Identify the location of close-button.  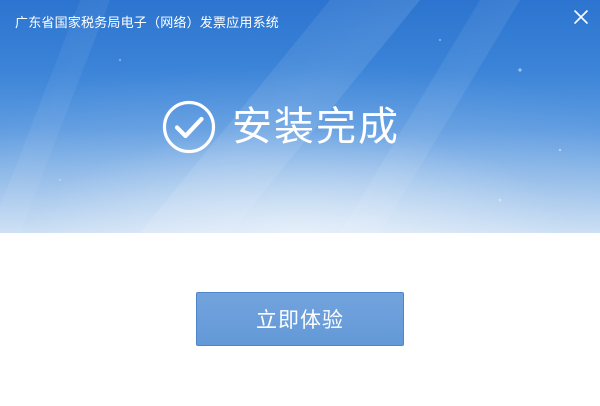
(581, 17).